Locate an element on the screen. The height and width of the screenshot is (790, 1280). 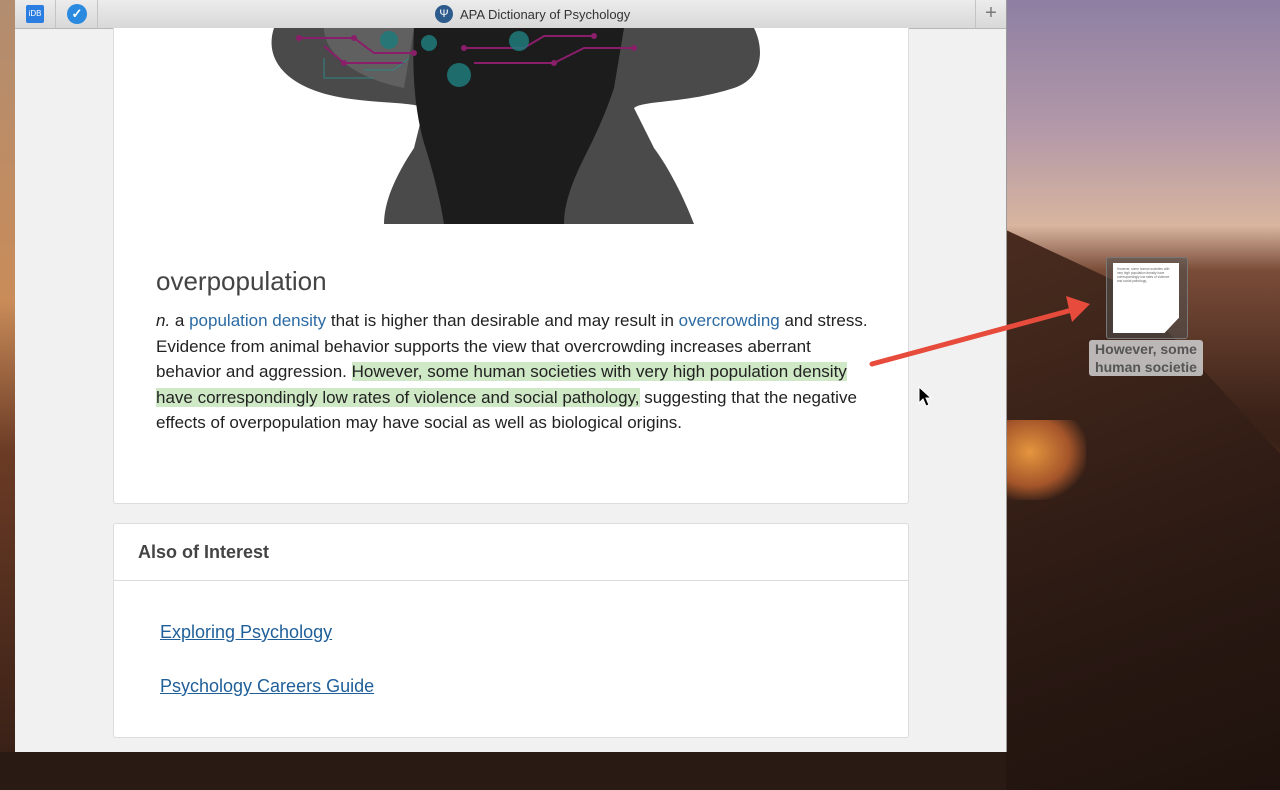
text-clipping-label: However, some human societie is located at coordinates (1146, 358).